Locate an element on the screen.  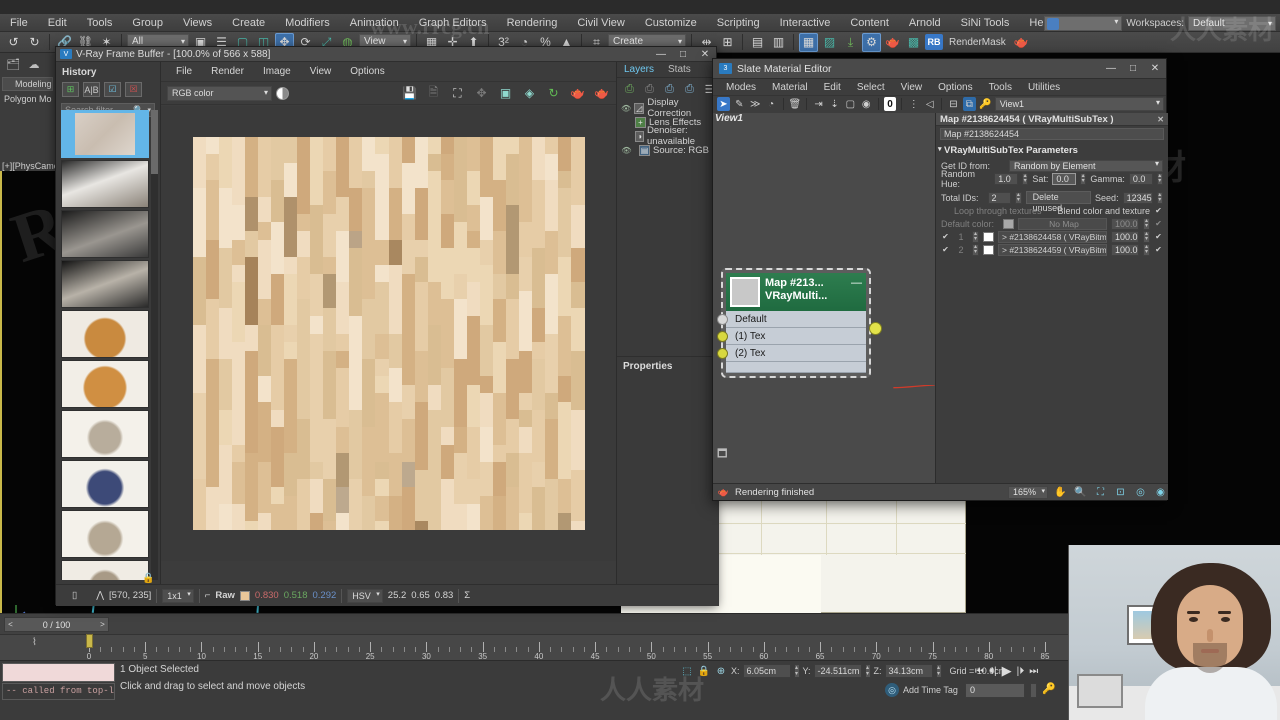
eye-icon: 👁 is located at coordinates (626, 150).